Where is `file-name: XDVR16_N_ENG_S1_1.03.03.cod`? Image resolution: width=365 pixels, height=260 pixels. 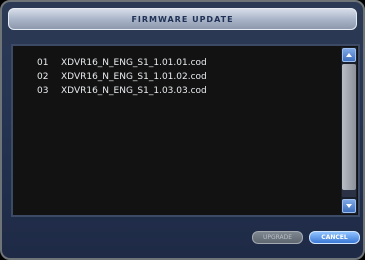
file-name: XDVR16_N_ENG_S1_1.03.03.cod is located at coordinates (134, 91).